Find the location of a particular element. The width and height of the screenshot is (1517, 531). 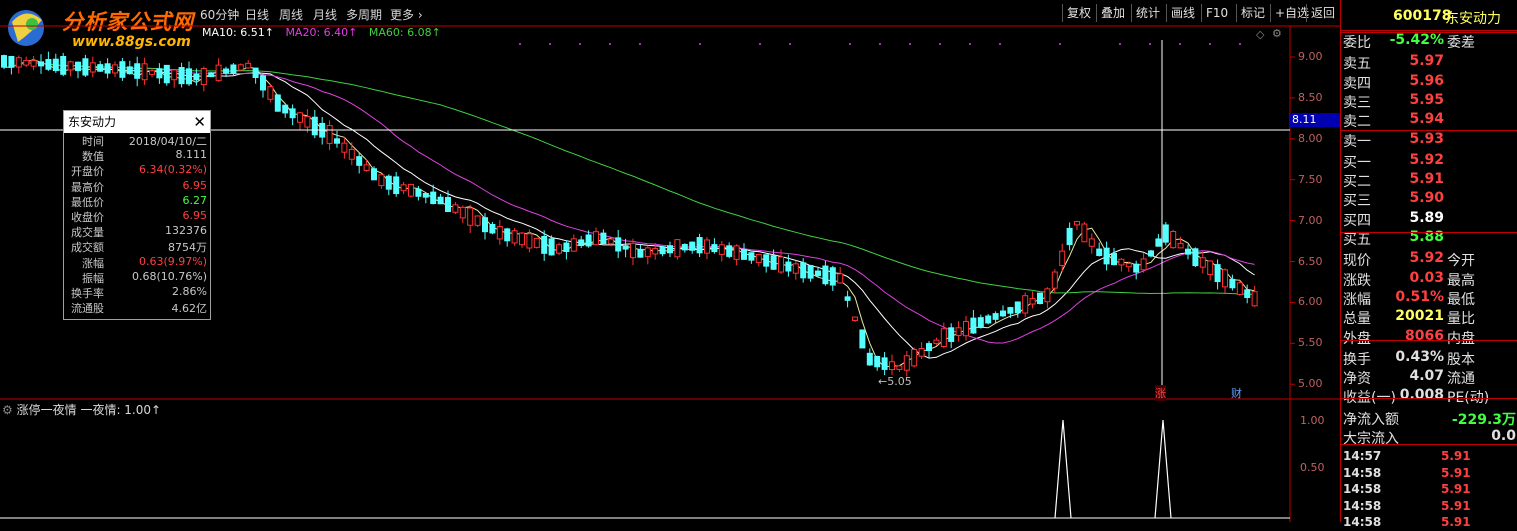

popup-row-value: 2.86% is located at coordinates (189, 291).